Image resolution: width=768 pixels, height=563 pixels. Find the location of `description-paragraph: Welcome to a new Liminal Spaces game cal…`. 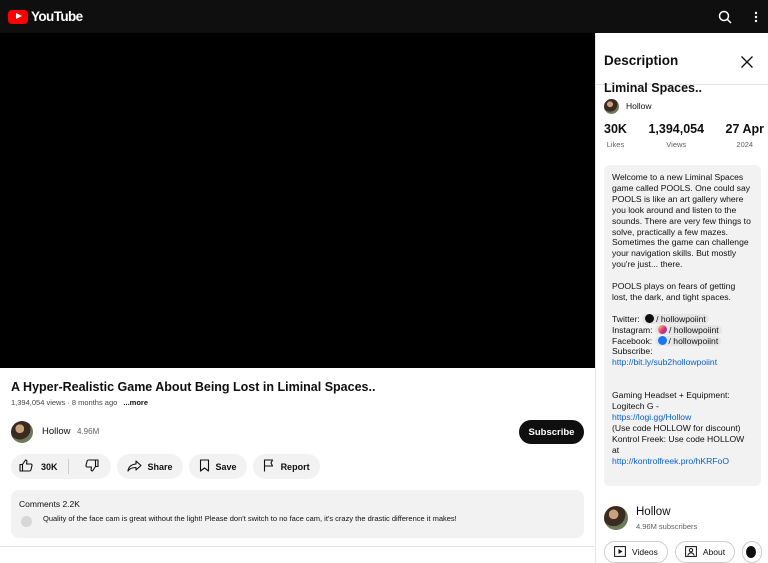

description-paragraph: Welcome to a new Liminal Spaces game cal… is located at coordinates (681, 221).